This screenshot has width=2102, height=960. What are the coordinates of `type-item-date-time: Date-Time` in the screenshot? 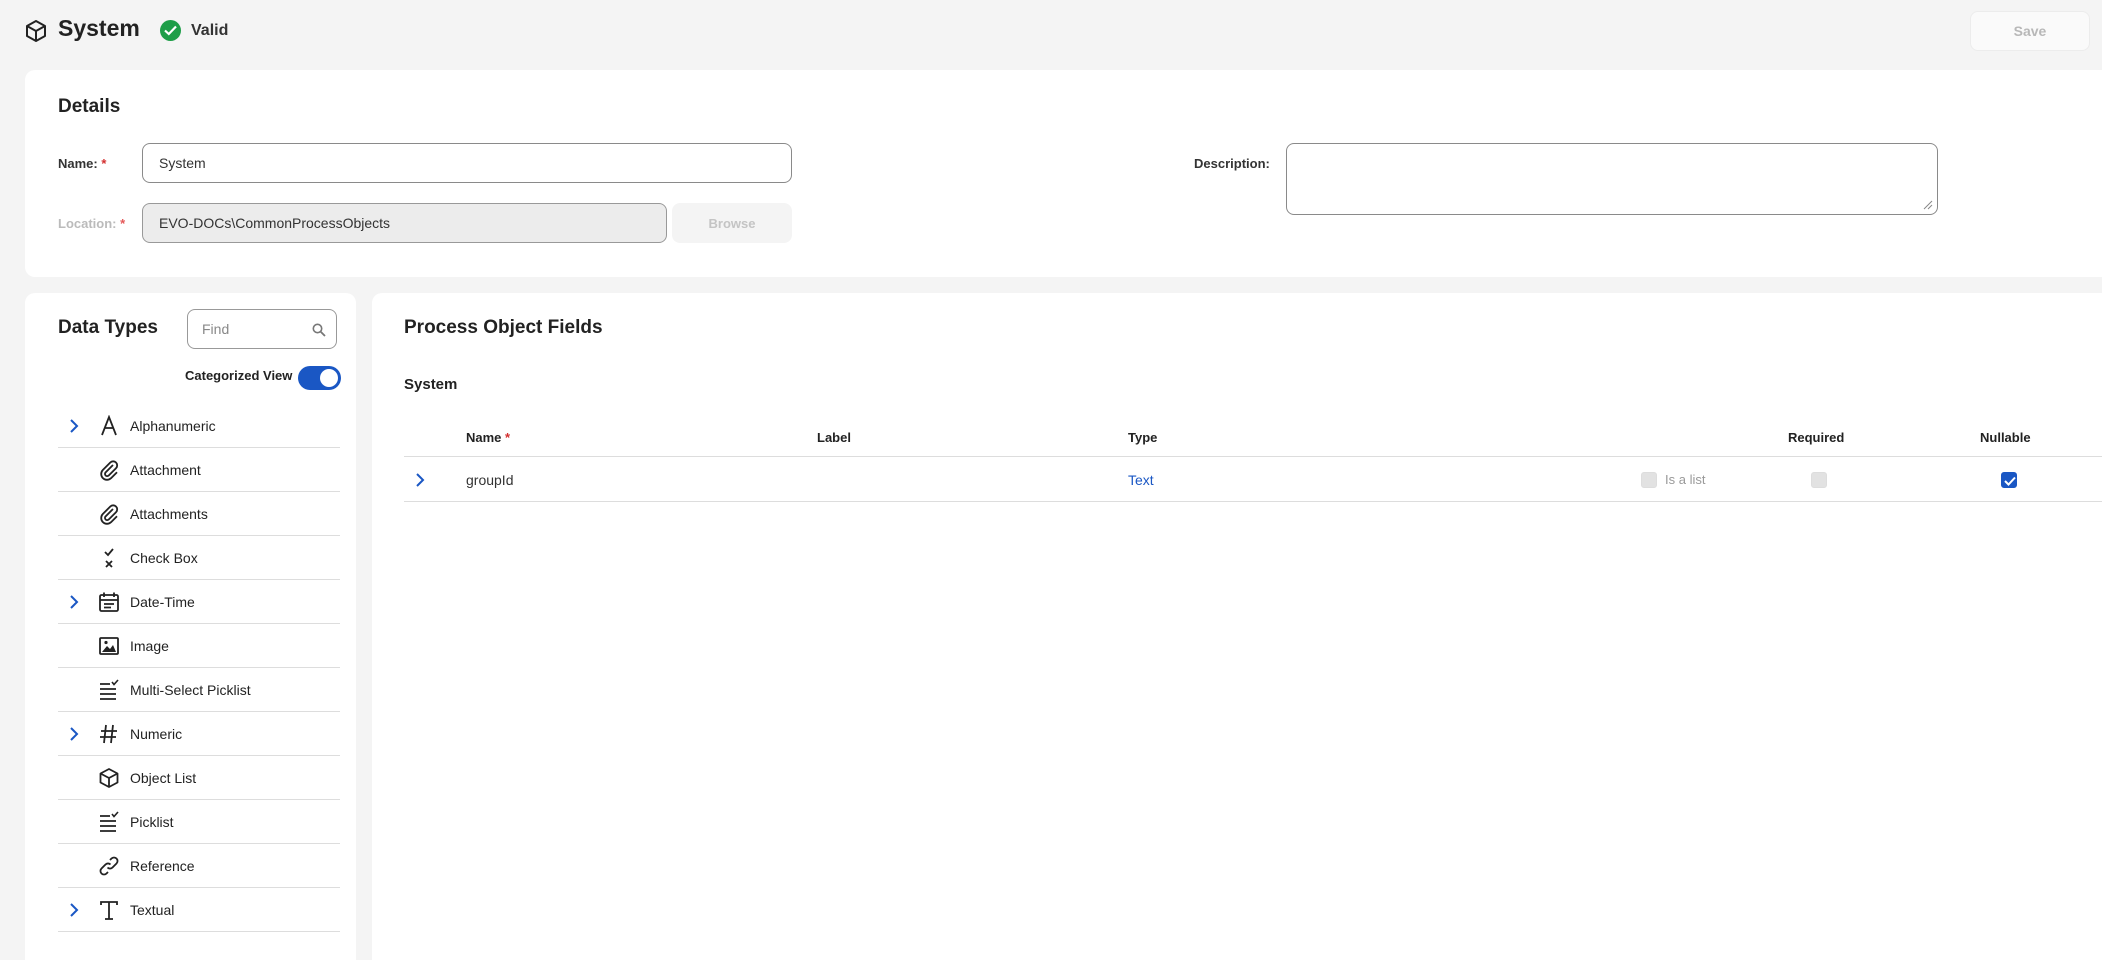 It's located at (199, 602).